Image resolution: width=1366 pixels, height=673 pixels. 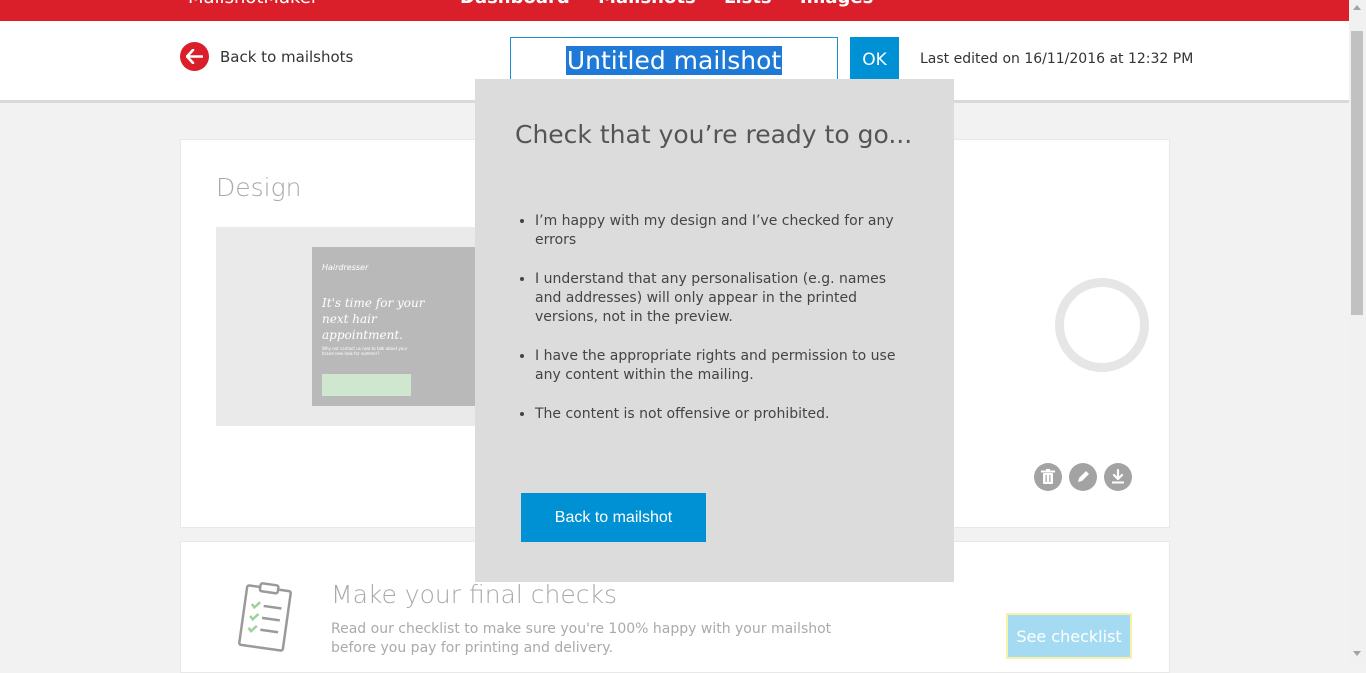 What do you see at coordinates (748, 4) in the screenshot?
I see `nav-link-lists: Lists` at bounding box center [748, 4].